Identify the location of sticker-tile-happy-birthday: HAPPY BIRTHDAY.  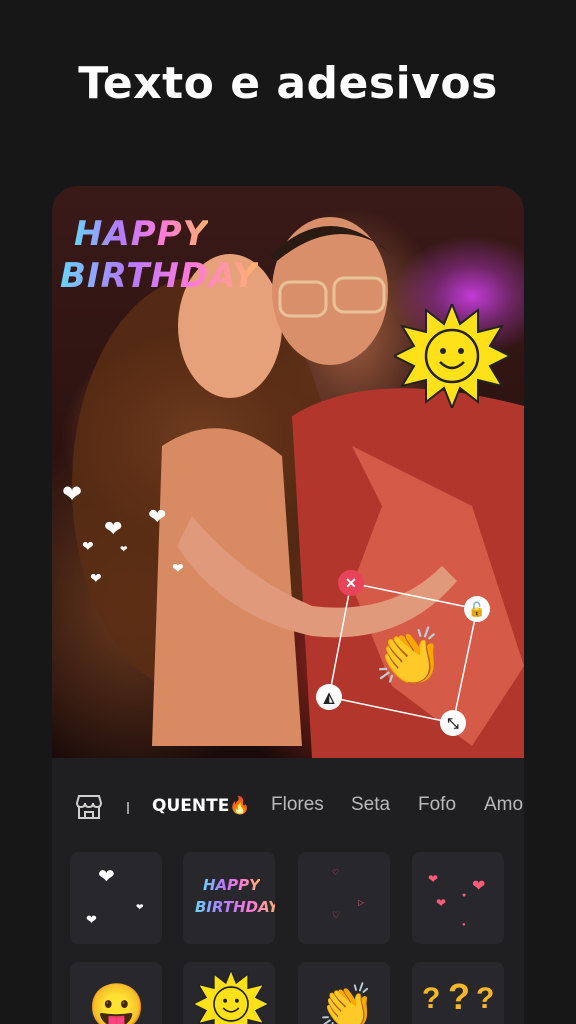
(229, 898).